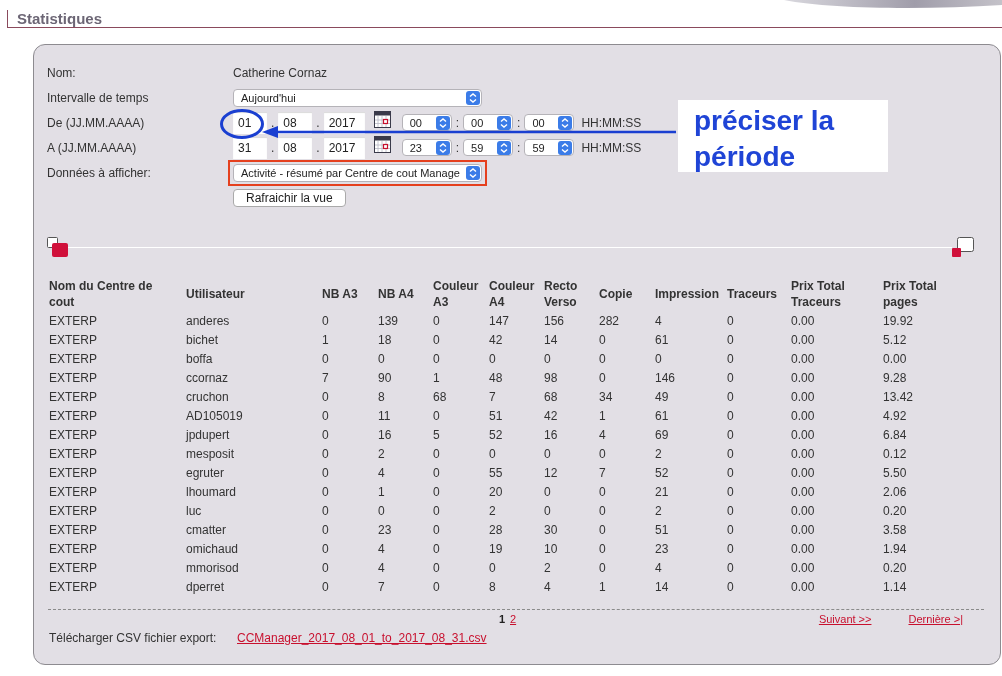 The height and width of the screenshot is (676, 1002). I want to click on table-cell-text: 48, so click(496, 378).